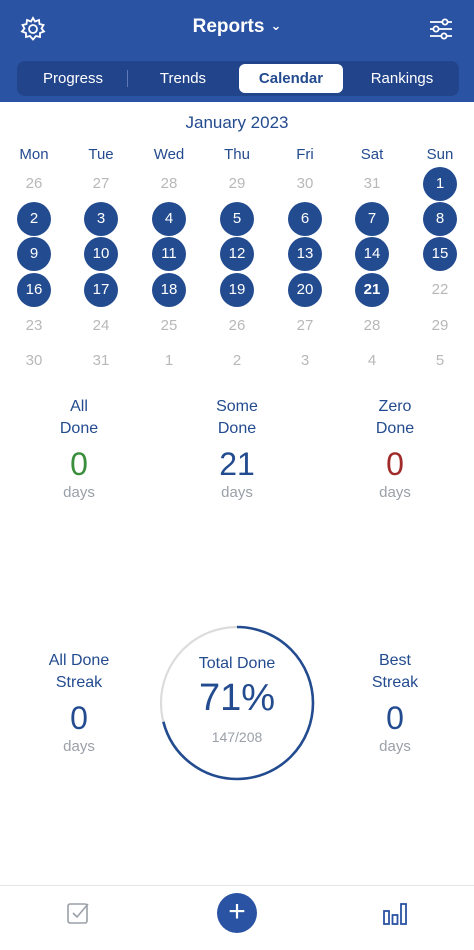  What do you see at coordinates (237, 154) in the screenshot?
I see `weekday-thu: Thu` at bounding box center [237, 154].